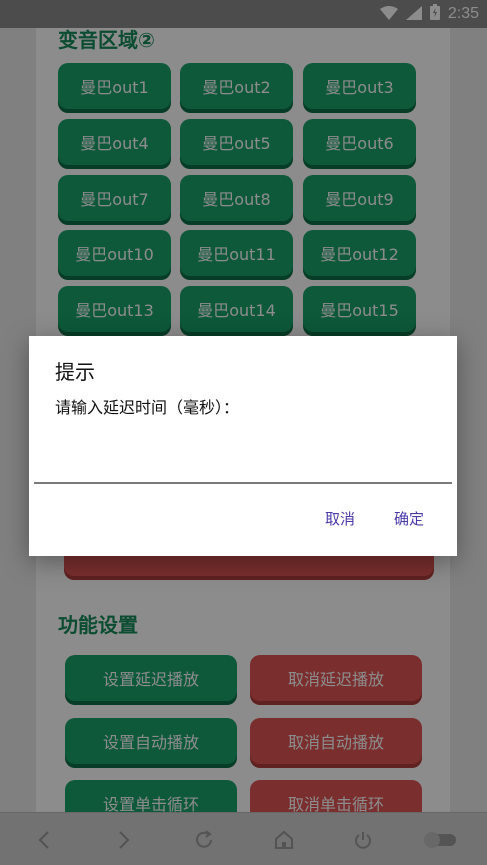 The width and height of the screenshot is (487, 865). I want to click on dialog-message: 请输入延迟时间（毫秒）：, so click(147, 407).